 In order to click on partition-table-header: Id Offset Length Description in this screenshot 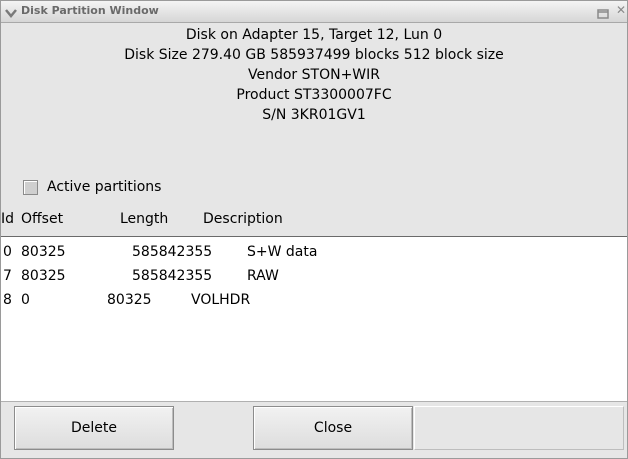, I will do `click(314, 221)`.